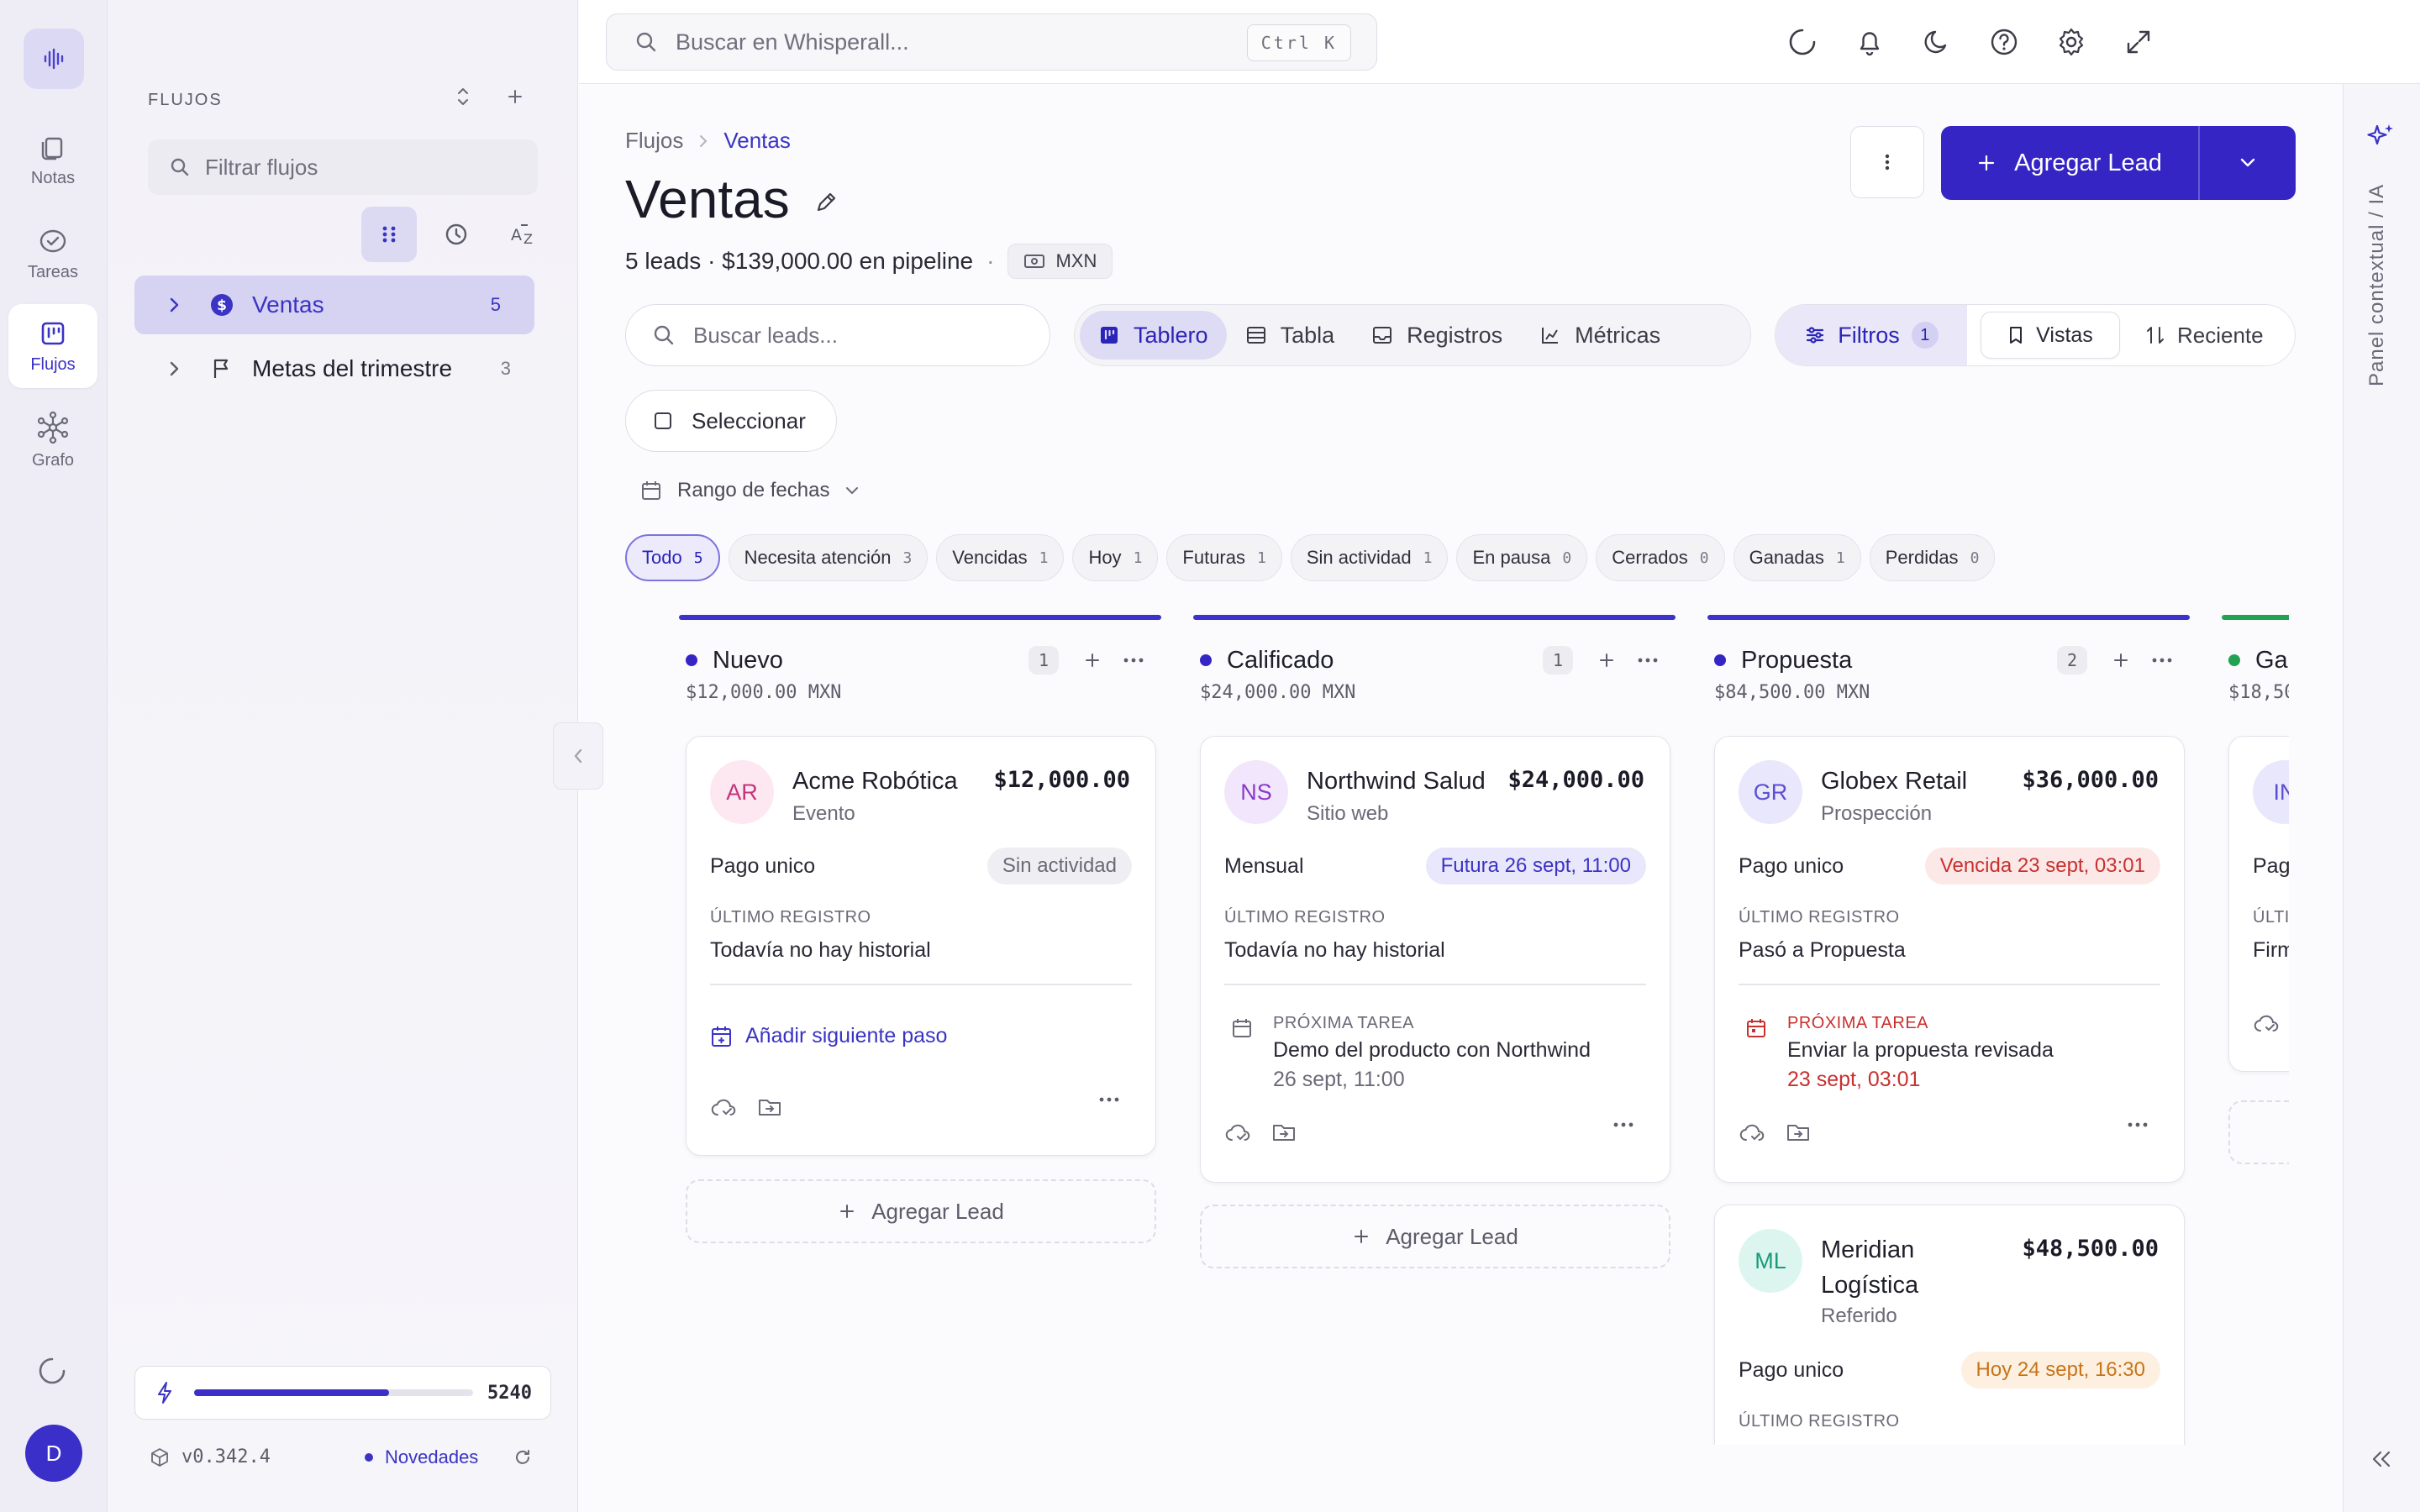 This screenshot has height=1512, width=2420. I want to click on chevrons-left-icon, so click(2382, 1459).